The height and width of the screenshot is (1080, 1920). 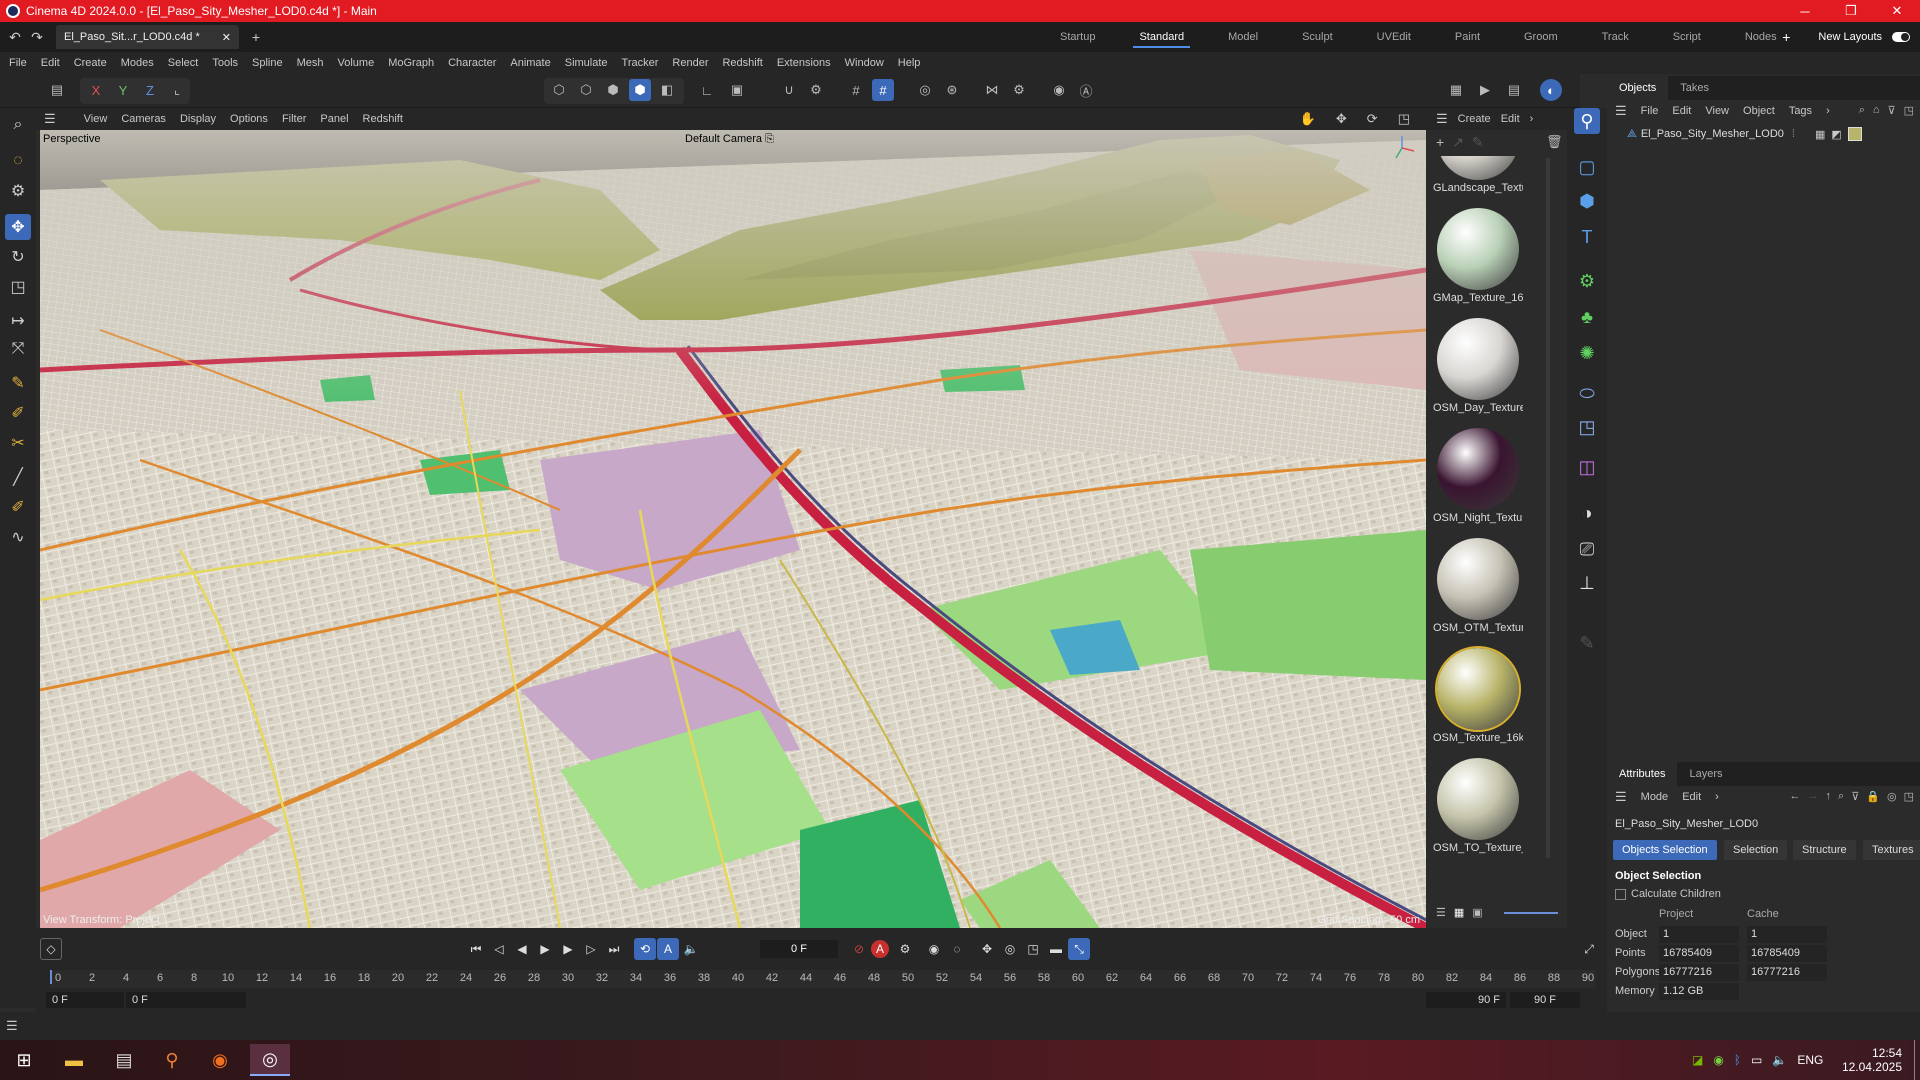 I want to click on camera-link-icon: ⎘, so click(x=769, y=139).